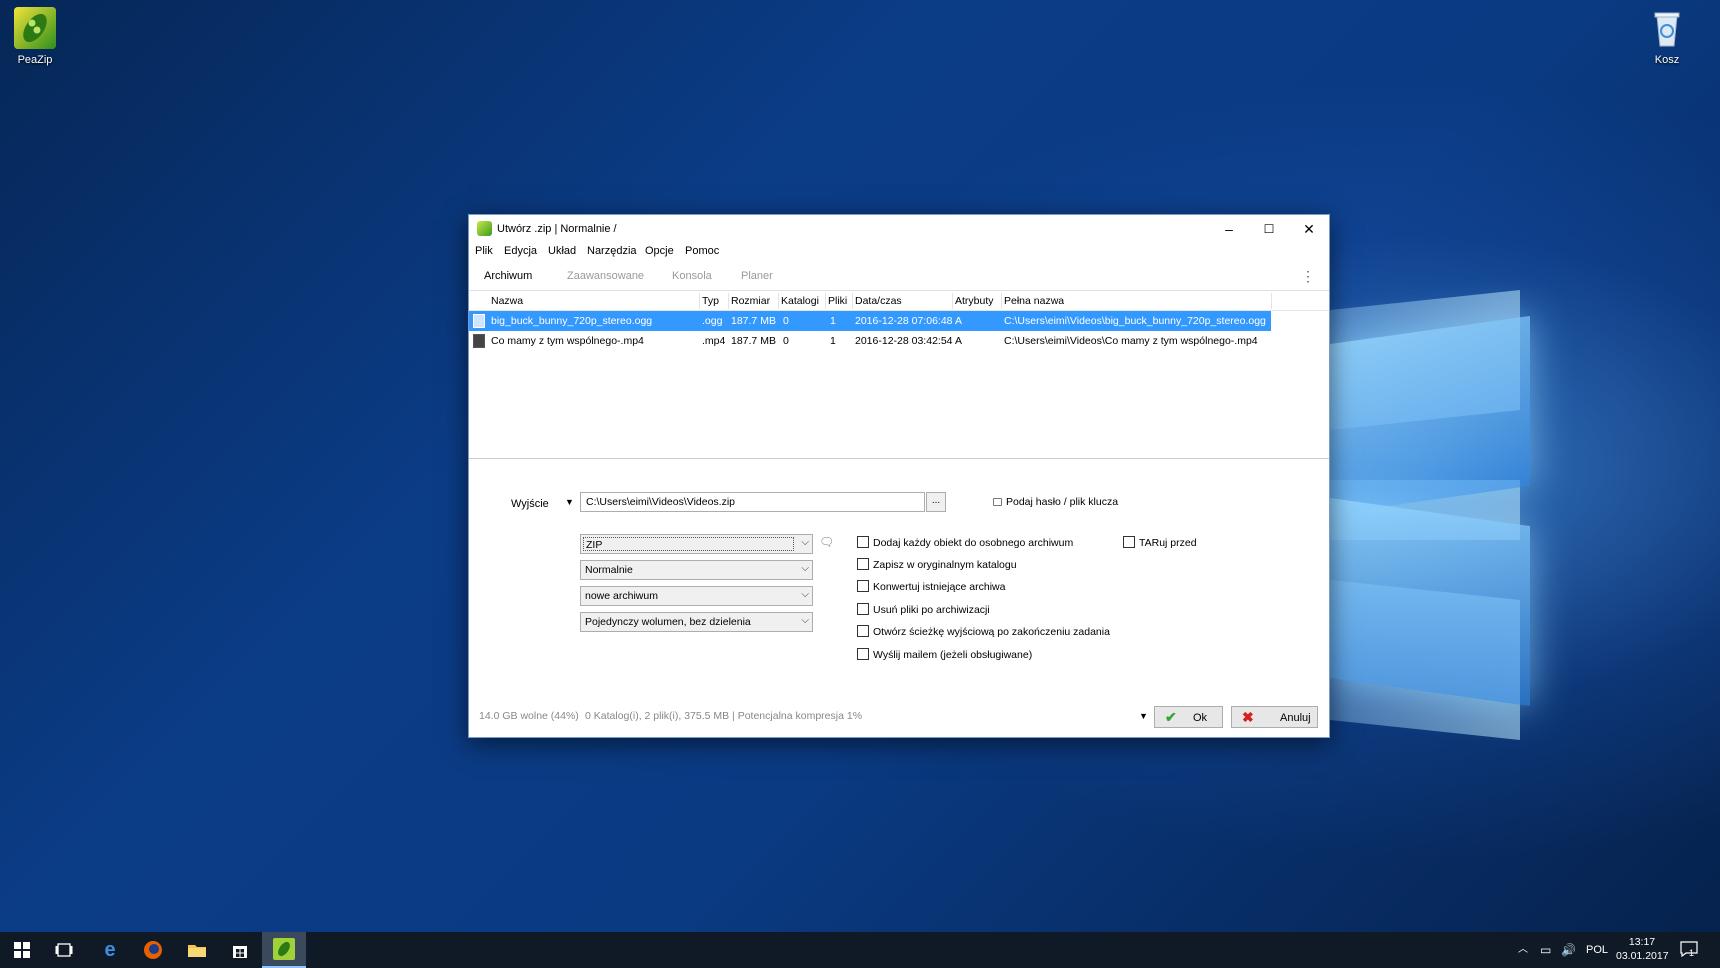 This screenshot has width=1720, height=968. What do you see at coordinates (965, 542) in the screenshot?
I see `checkbox-each-separate: Dodaj każdy obiekt do osobnego archiwum` at bounding box center [965, 542].